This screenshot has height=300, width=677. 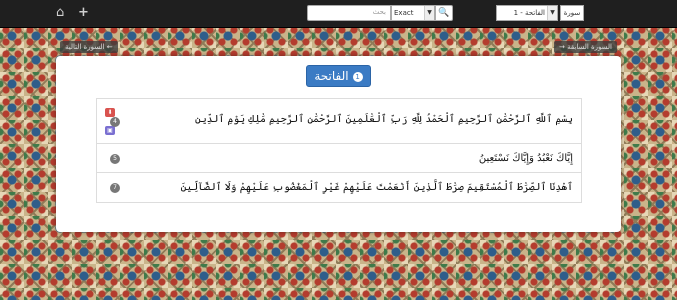 I want to click on surah-title-button: 1الفاتحة, so click(x=338, y=76).